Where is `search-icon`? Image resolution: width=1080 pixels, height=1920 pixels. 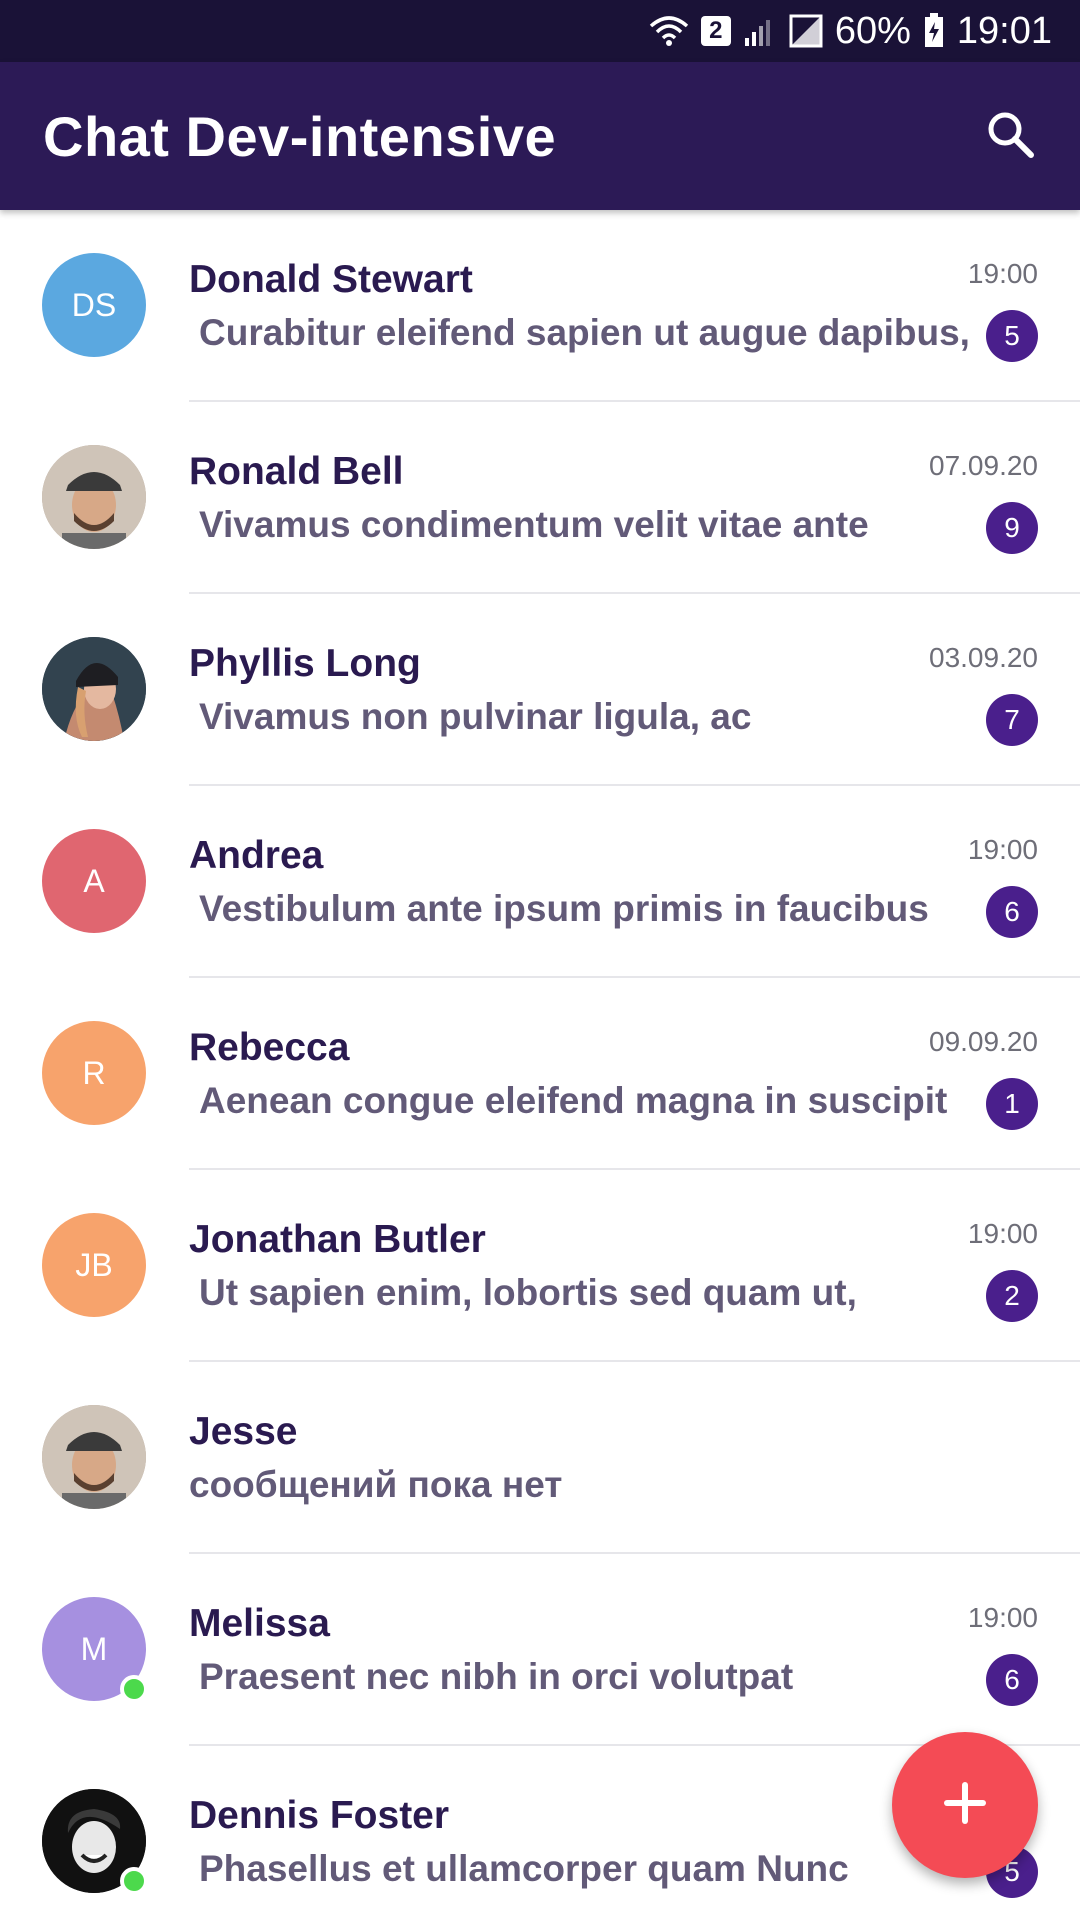 search-icon is located at coordinates (1010, 136).